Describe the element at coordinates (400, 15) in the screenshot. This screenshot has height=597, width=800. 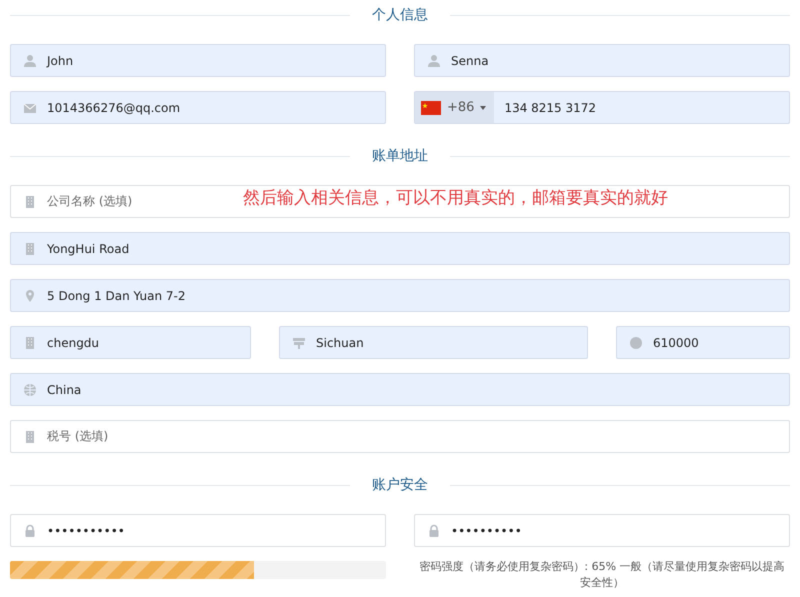
I see `section-heading: 个人信息` at that location.